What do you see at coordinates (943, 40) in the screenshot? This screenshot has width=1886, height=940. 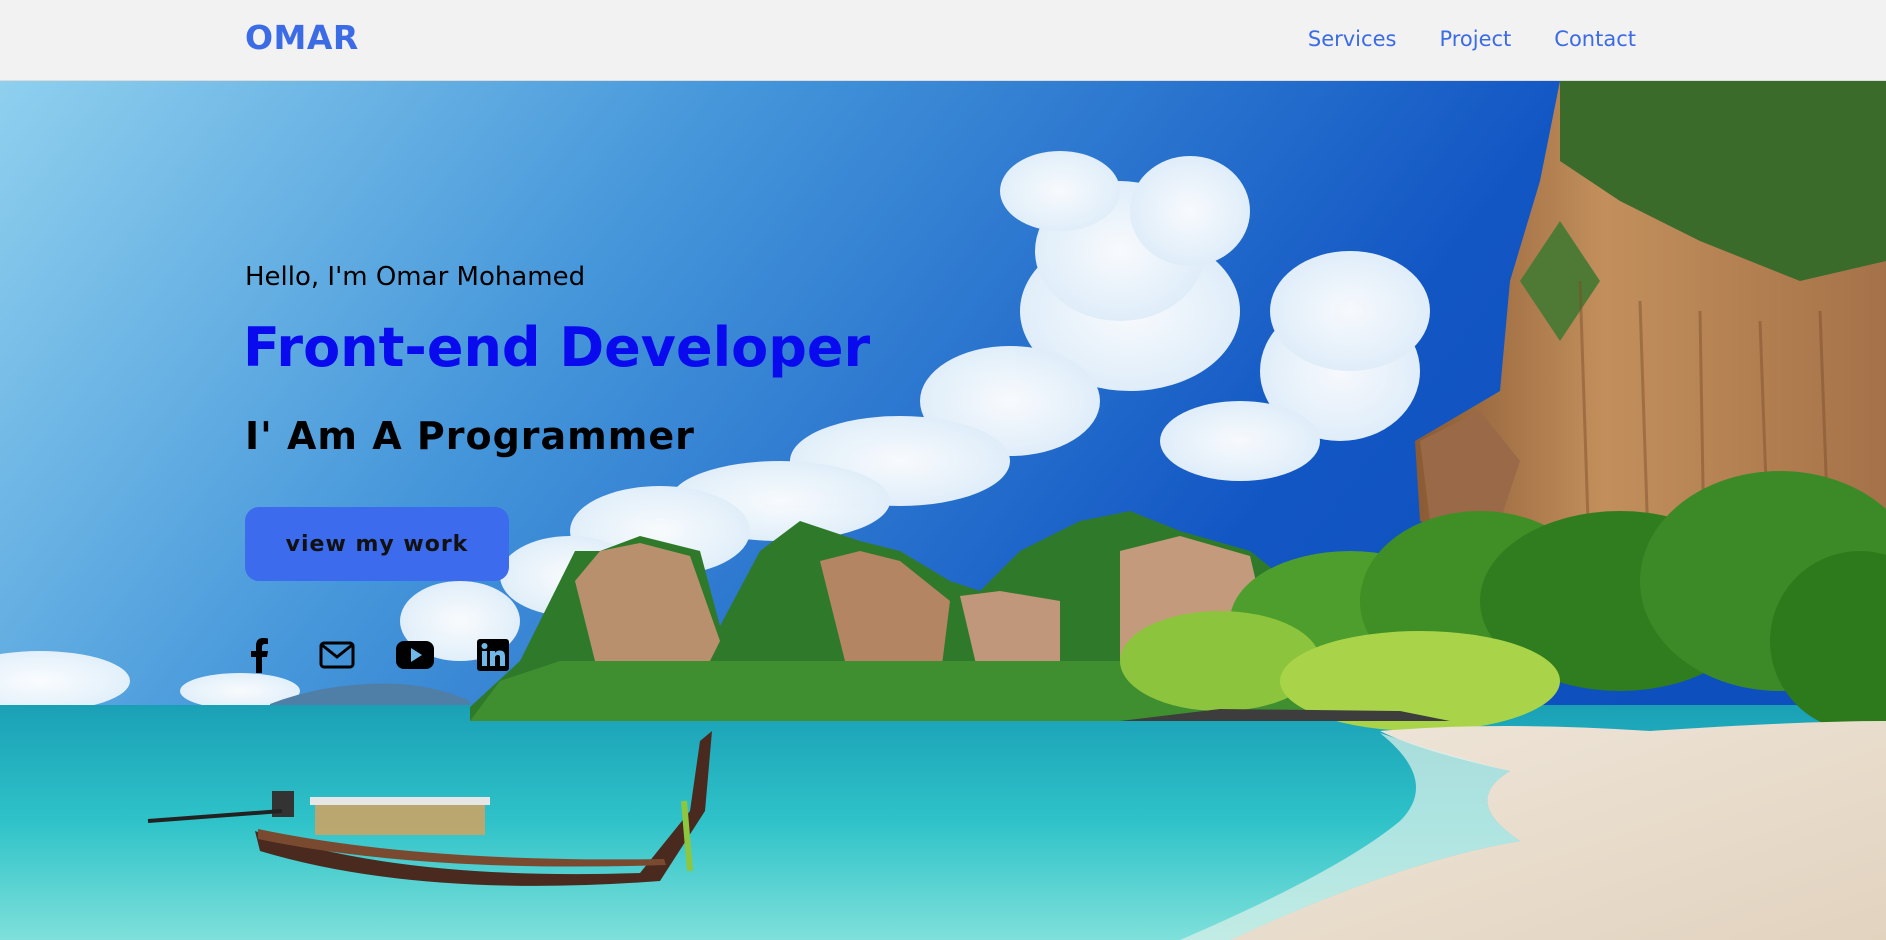 I see `navbar: OMAR Services Project Contact` at bounding box center [943, 40].